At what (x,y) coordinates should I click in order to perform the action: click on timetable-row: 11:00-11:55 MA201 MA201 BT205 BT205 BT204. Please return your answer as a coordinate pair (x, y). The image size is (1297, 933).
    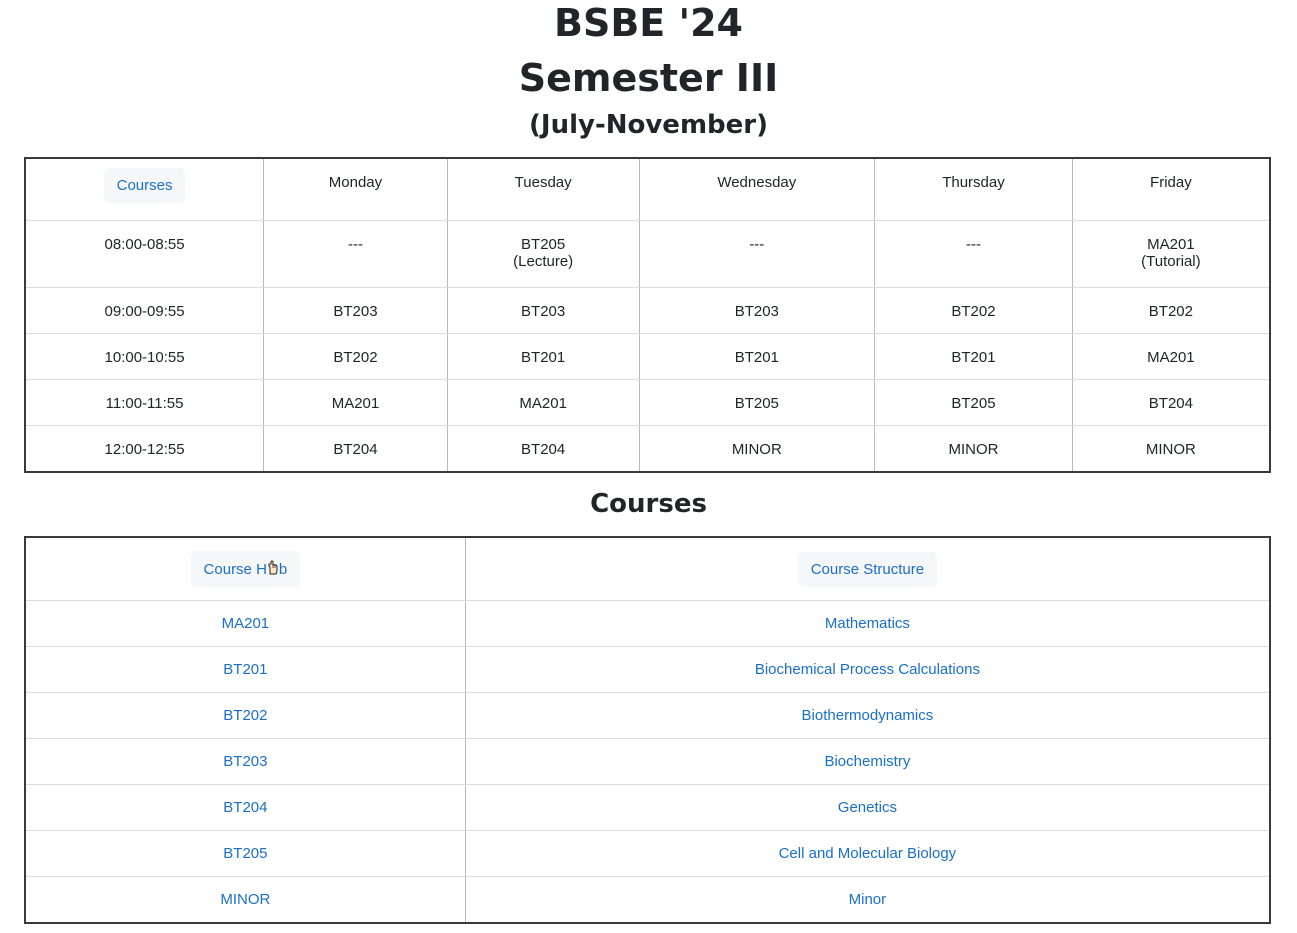
    Looking at the image, I should click on (647, 402).